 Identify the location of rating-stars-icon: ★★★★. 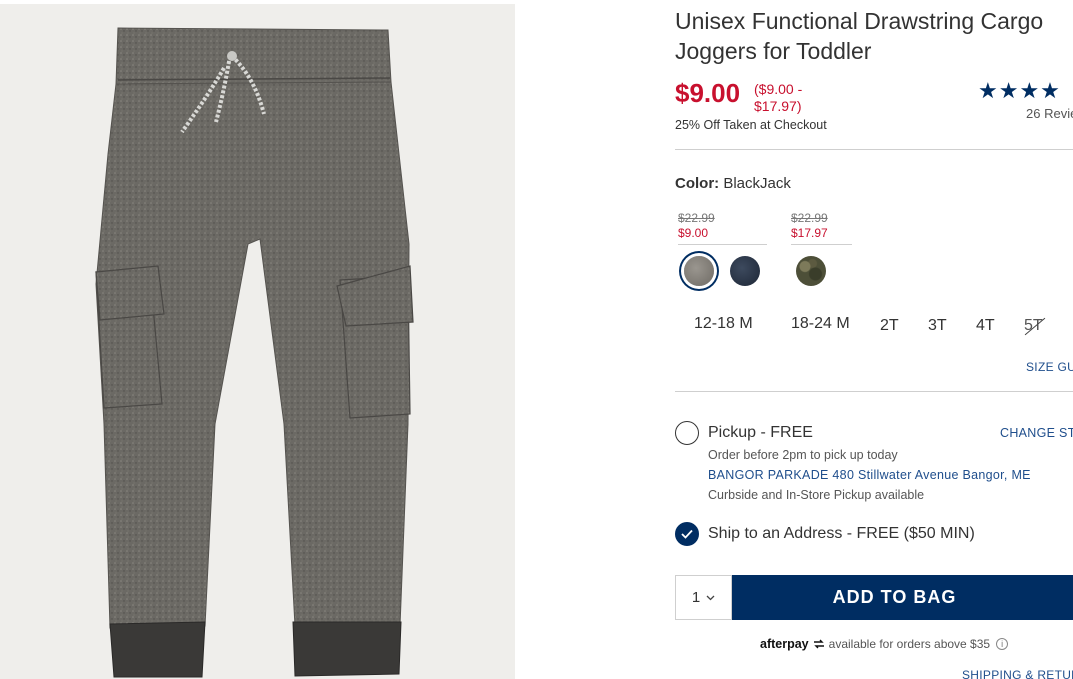
(1019, 91).